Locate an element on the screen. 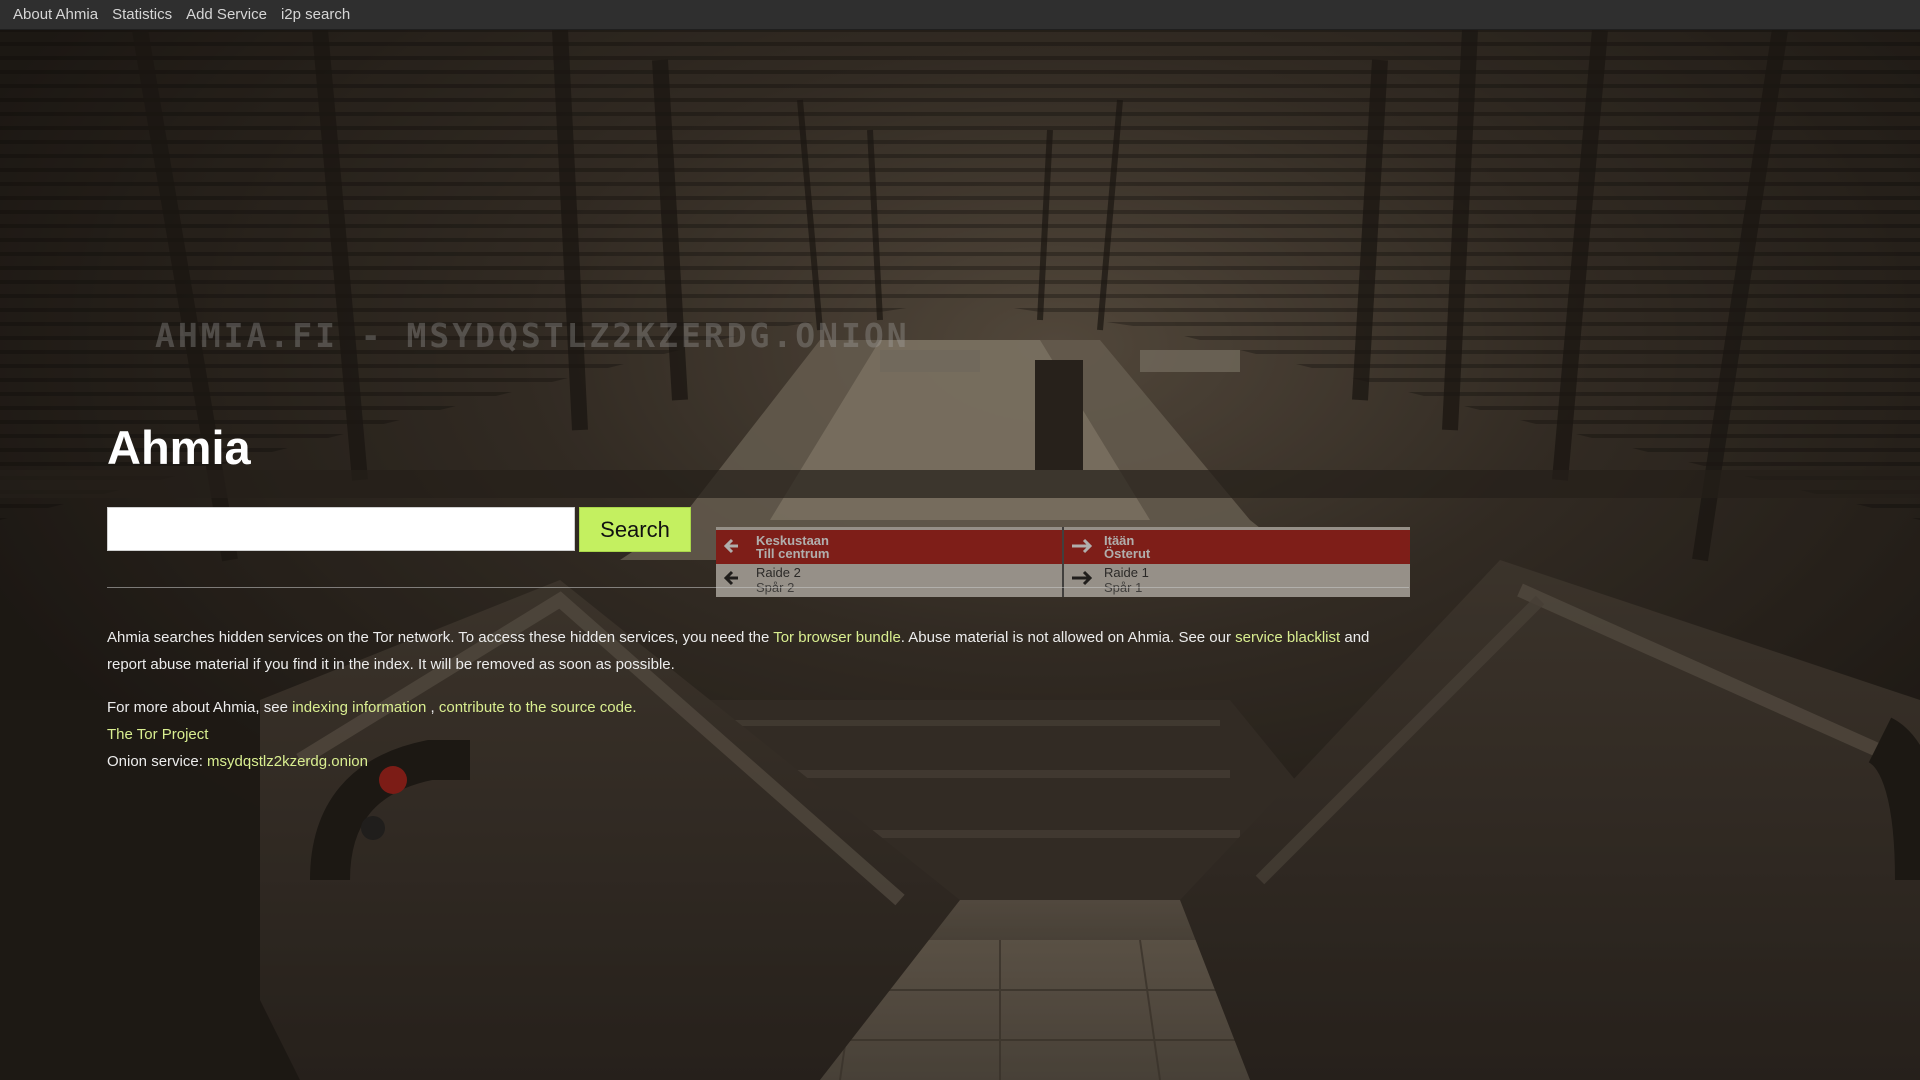 The height and width of the screenshot is (1080, 1920). nav-i2p-search: i2p search is located at coordinates (315, 14).